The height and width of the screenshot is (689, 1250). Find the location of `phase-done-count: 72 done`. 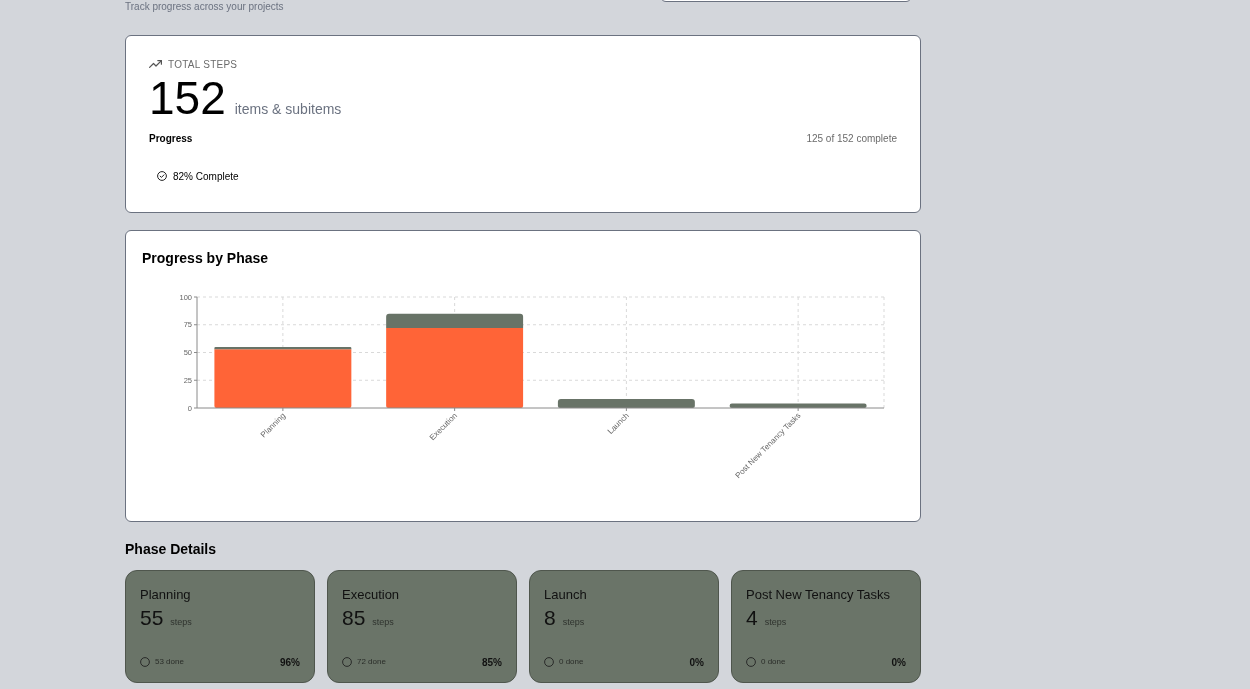

phase-done-count: 72 done is located at coordinates (371, 662).